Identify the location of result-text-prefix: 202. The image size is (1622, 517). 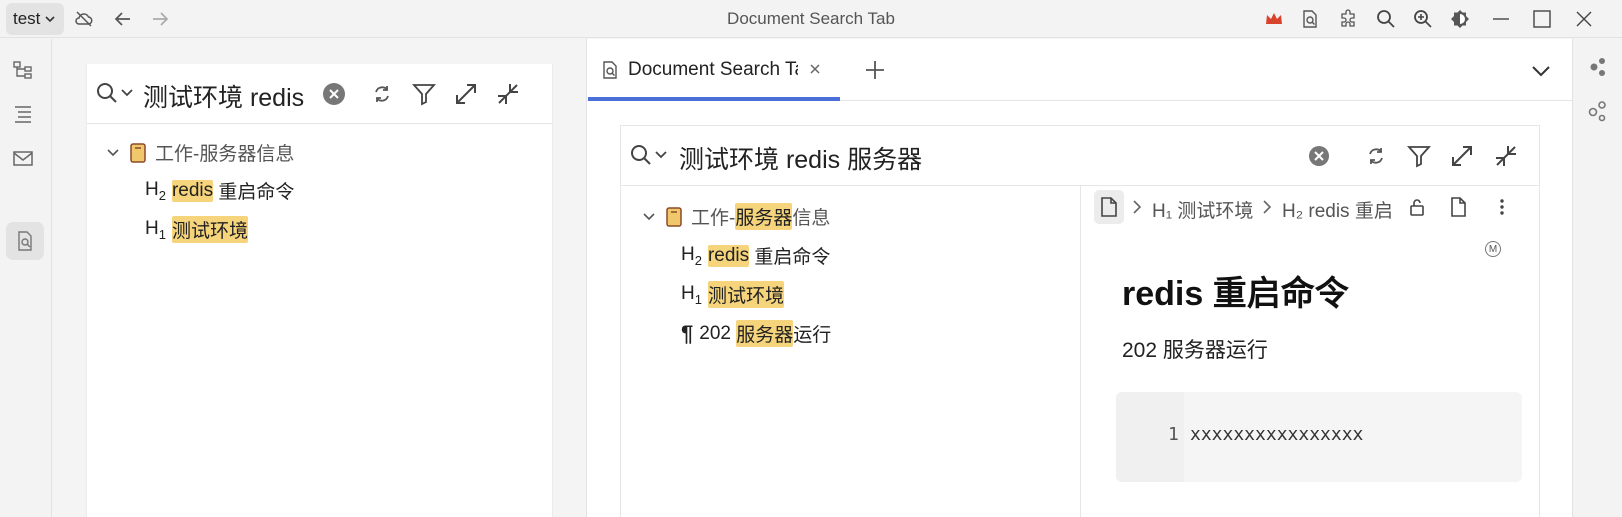
(718, 333).